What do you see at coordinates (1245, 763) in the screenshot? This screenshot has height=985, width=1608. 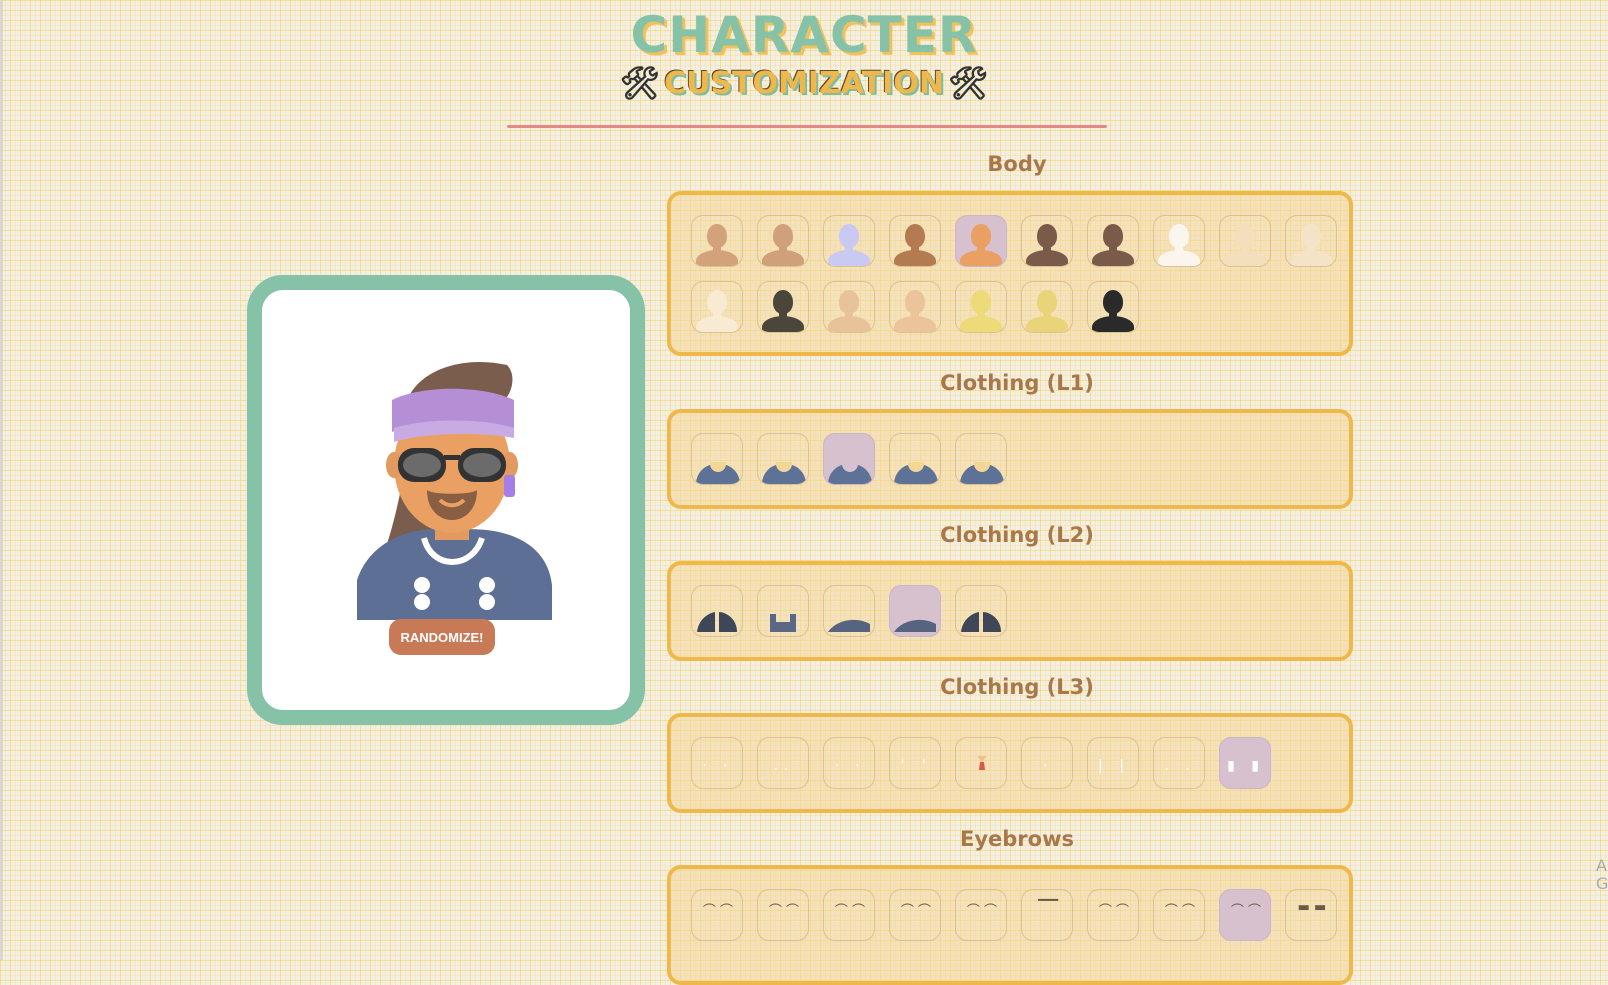 I see `clothing-l3-option: ▮ ▮` at bounding box center [1245, 763].